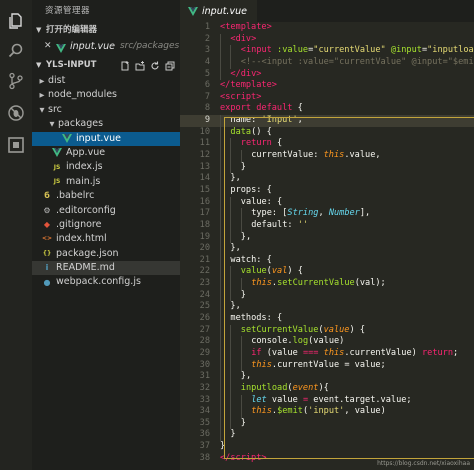 Image resolution: width=474 pixels, height=470 pixels. What do you see at coordinates (327, 435) in the screenshot?
I see `code-line: 36}` at bounding box center [327, 435].